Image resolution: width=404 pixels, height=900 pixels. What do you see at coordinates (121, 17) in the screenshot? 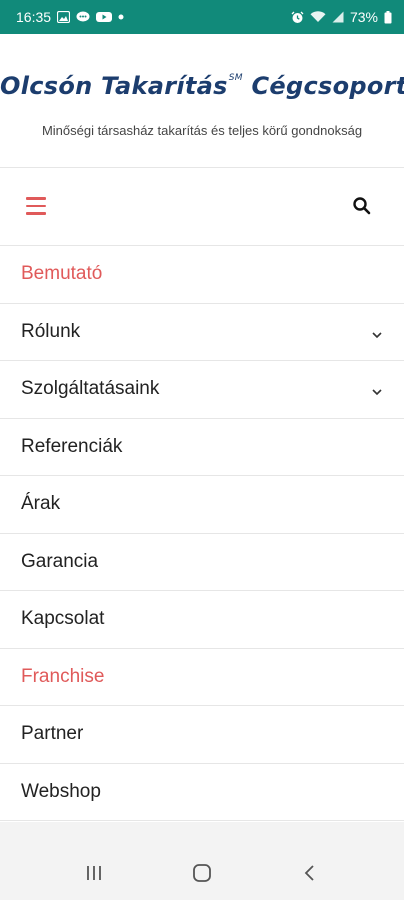
I see `dot-icon` at bounding box center [121, 17].